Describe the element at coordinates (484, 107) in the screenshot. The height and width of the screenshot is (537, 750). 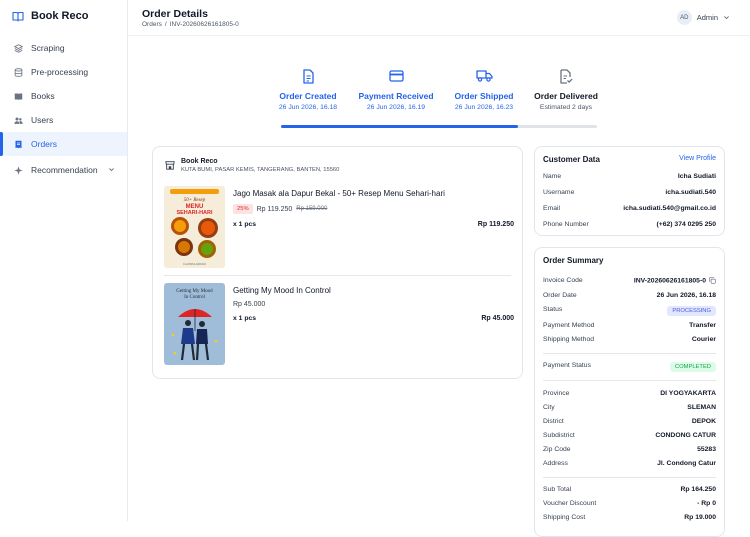
I see `step-timestamp: 26 Jun 2026, 16.23` at that location.